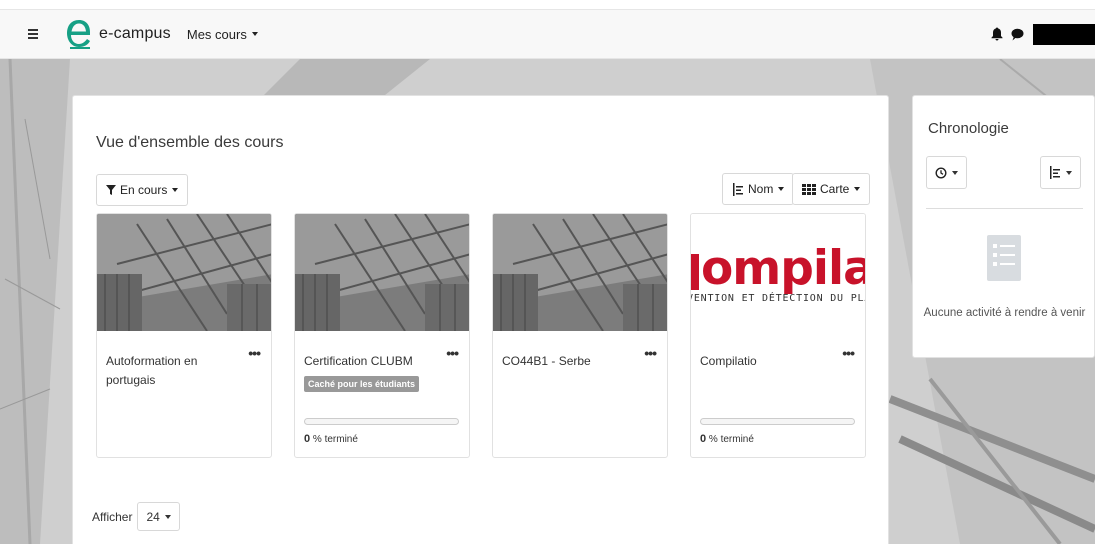  What do you see at coordinates (580, 335) in the screenshot?
I see `course-card-serbe: CO44B1 - Serbe •••` at bounding box center [580, 335].